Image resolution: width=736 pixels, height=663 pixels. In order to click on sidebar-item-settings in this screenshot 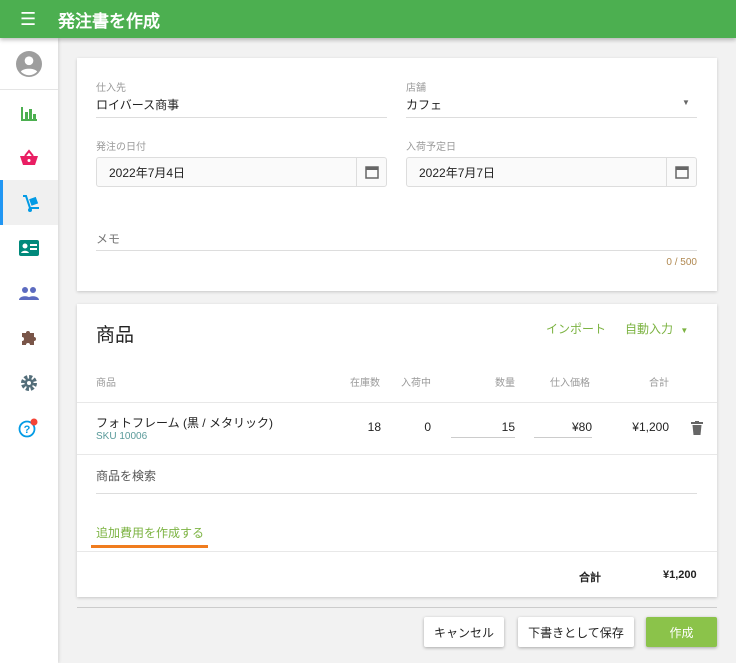, I will do `click(29, 382)`.